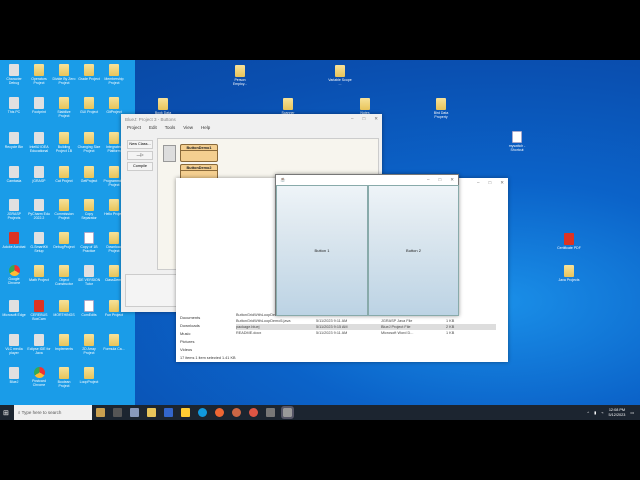  What do you see at coordinates (39, 142) in the screenshot?
I see `desktop-icon: IntelliJ IDEA Educational` at bounding box center [39, 142].